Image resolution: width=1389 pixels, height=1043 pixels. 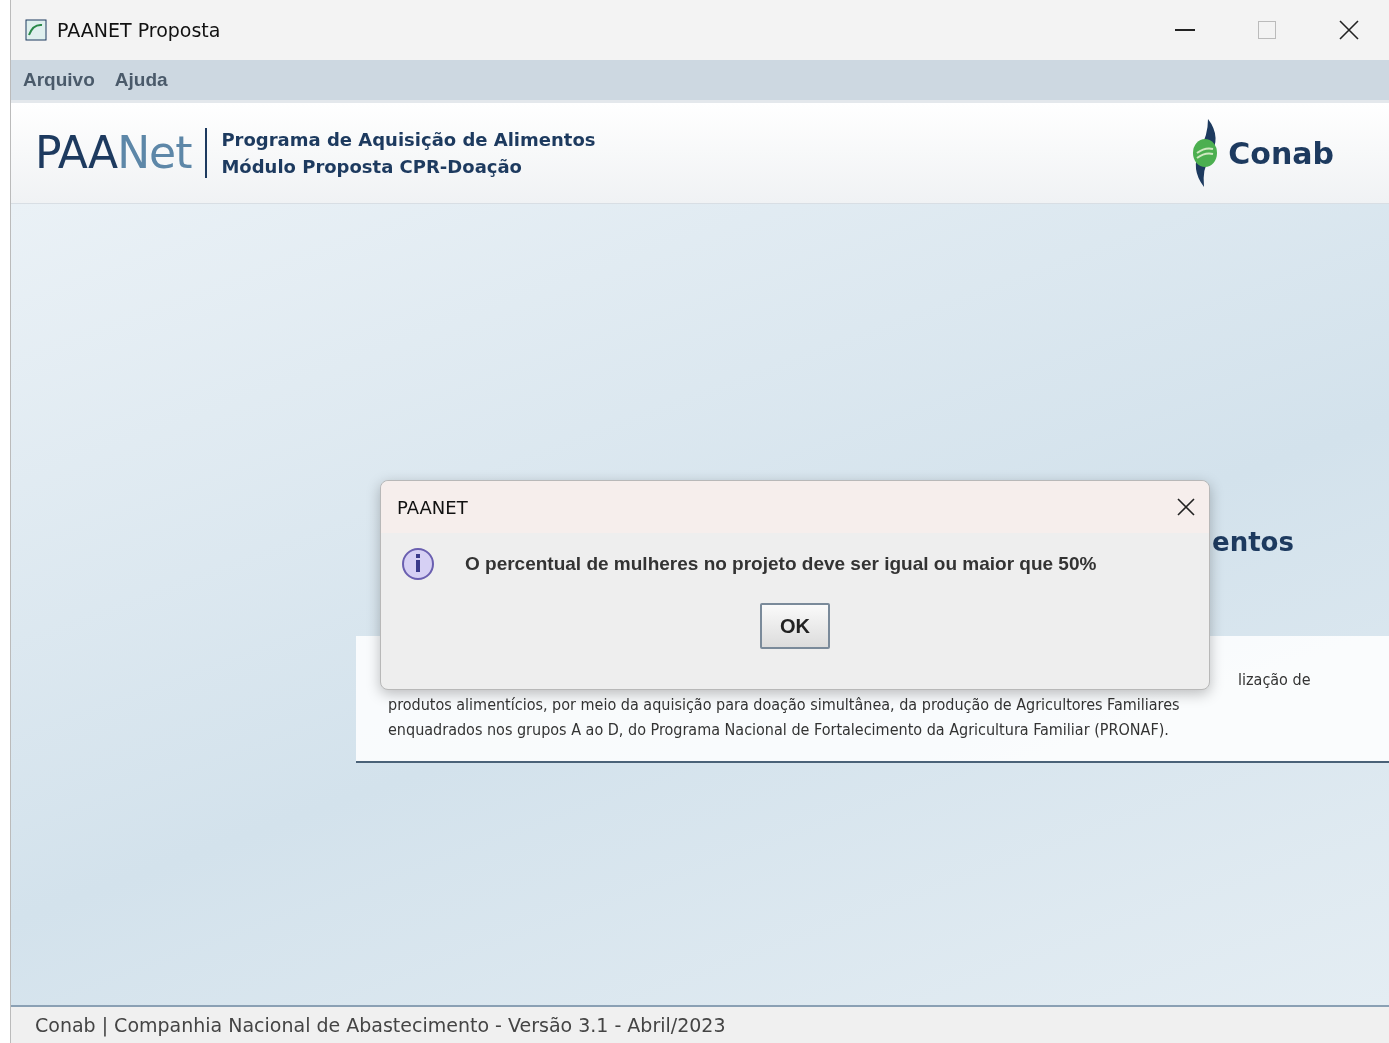 What do you see at coordinates (1281, 153) in the screenshot?
I see `partner-name: Conab` at bounding box center [1281, 153].